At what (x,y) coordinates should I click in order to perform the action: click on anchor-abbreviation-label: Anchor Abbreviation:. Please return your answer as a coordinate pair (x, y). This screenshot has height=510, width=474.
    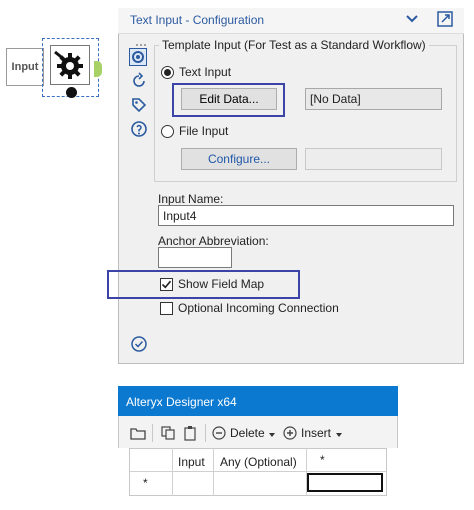
    Looking at the image, I should click on (213, 241).